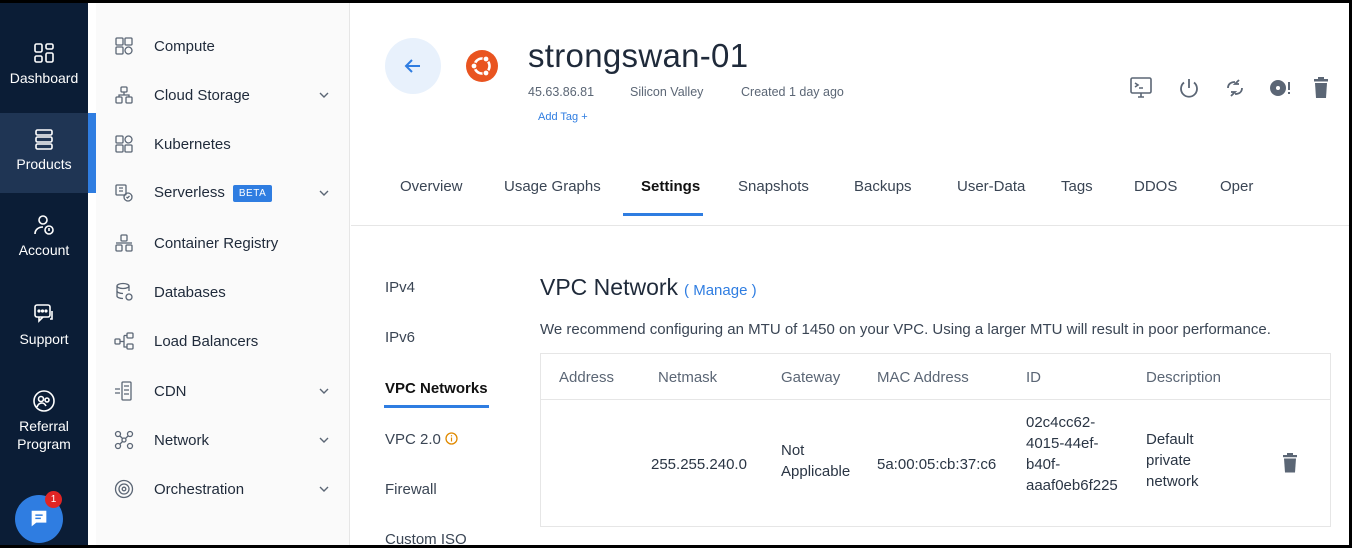 This screenshot has height=548, width=1352. Describe the element at coordinates (44, 164) in the screenshot. I see `rail-label-products: Products` at that location.